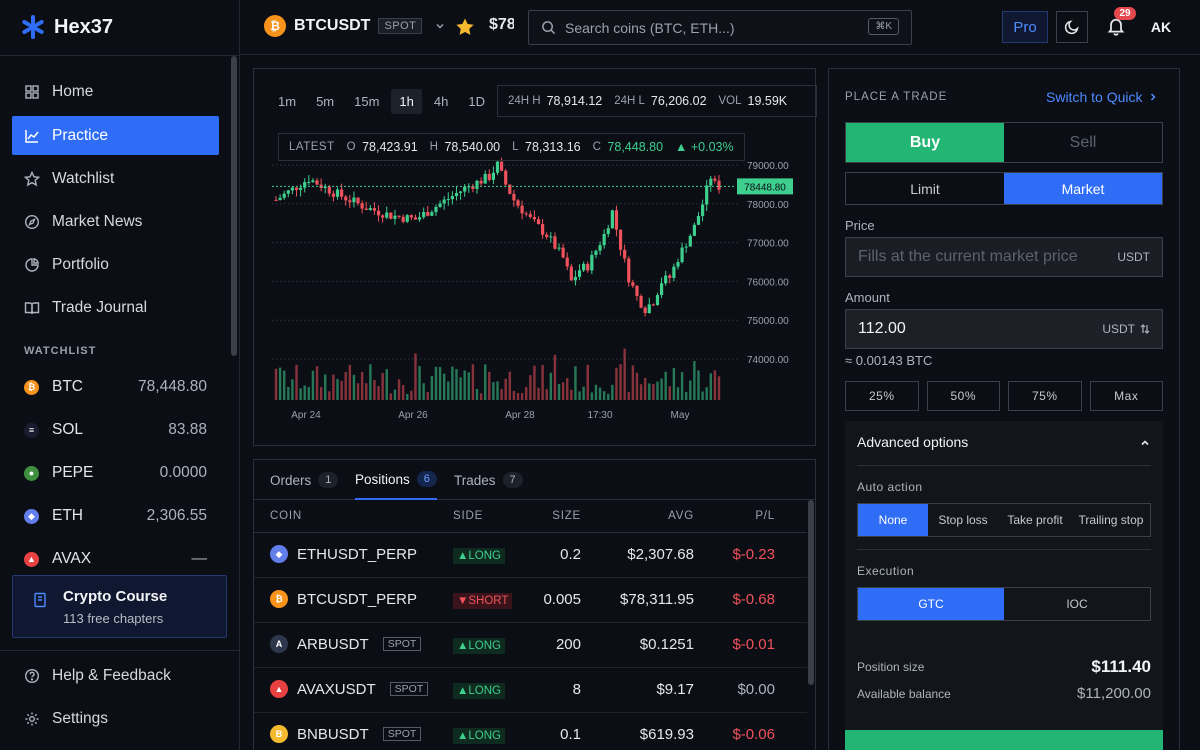 The height and width of the screenshot is (750, 1200). What do you see at coordinates (1114, 693) in the screenshot?
I see `available-balance-value: $11,200.00` at bounding box center [1114, 693].